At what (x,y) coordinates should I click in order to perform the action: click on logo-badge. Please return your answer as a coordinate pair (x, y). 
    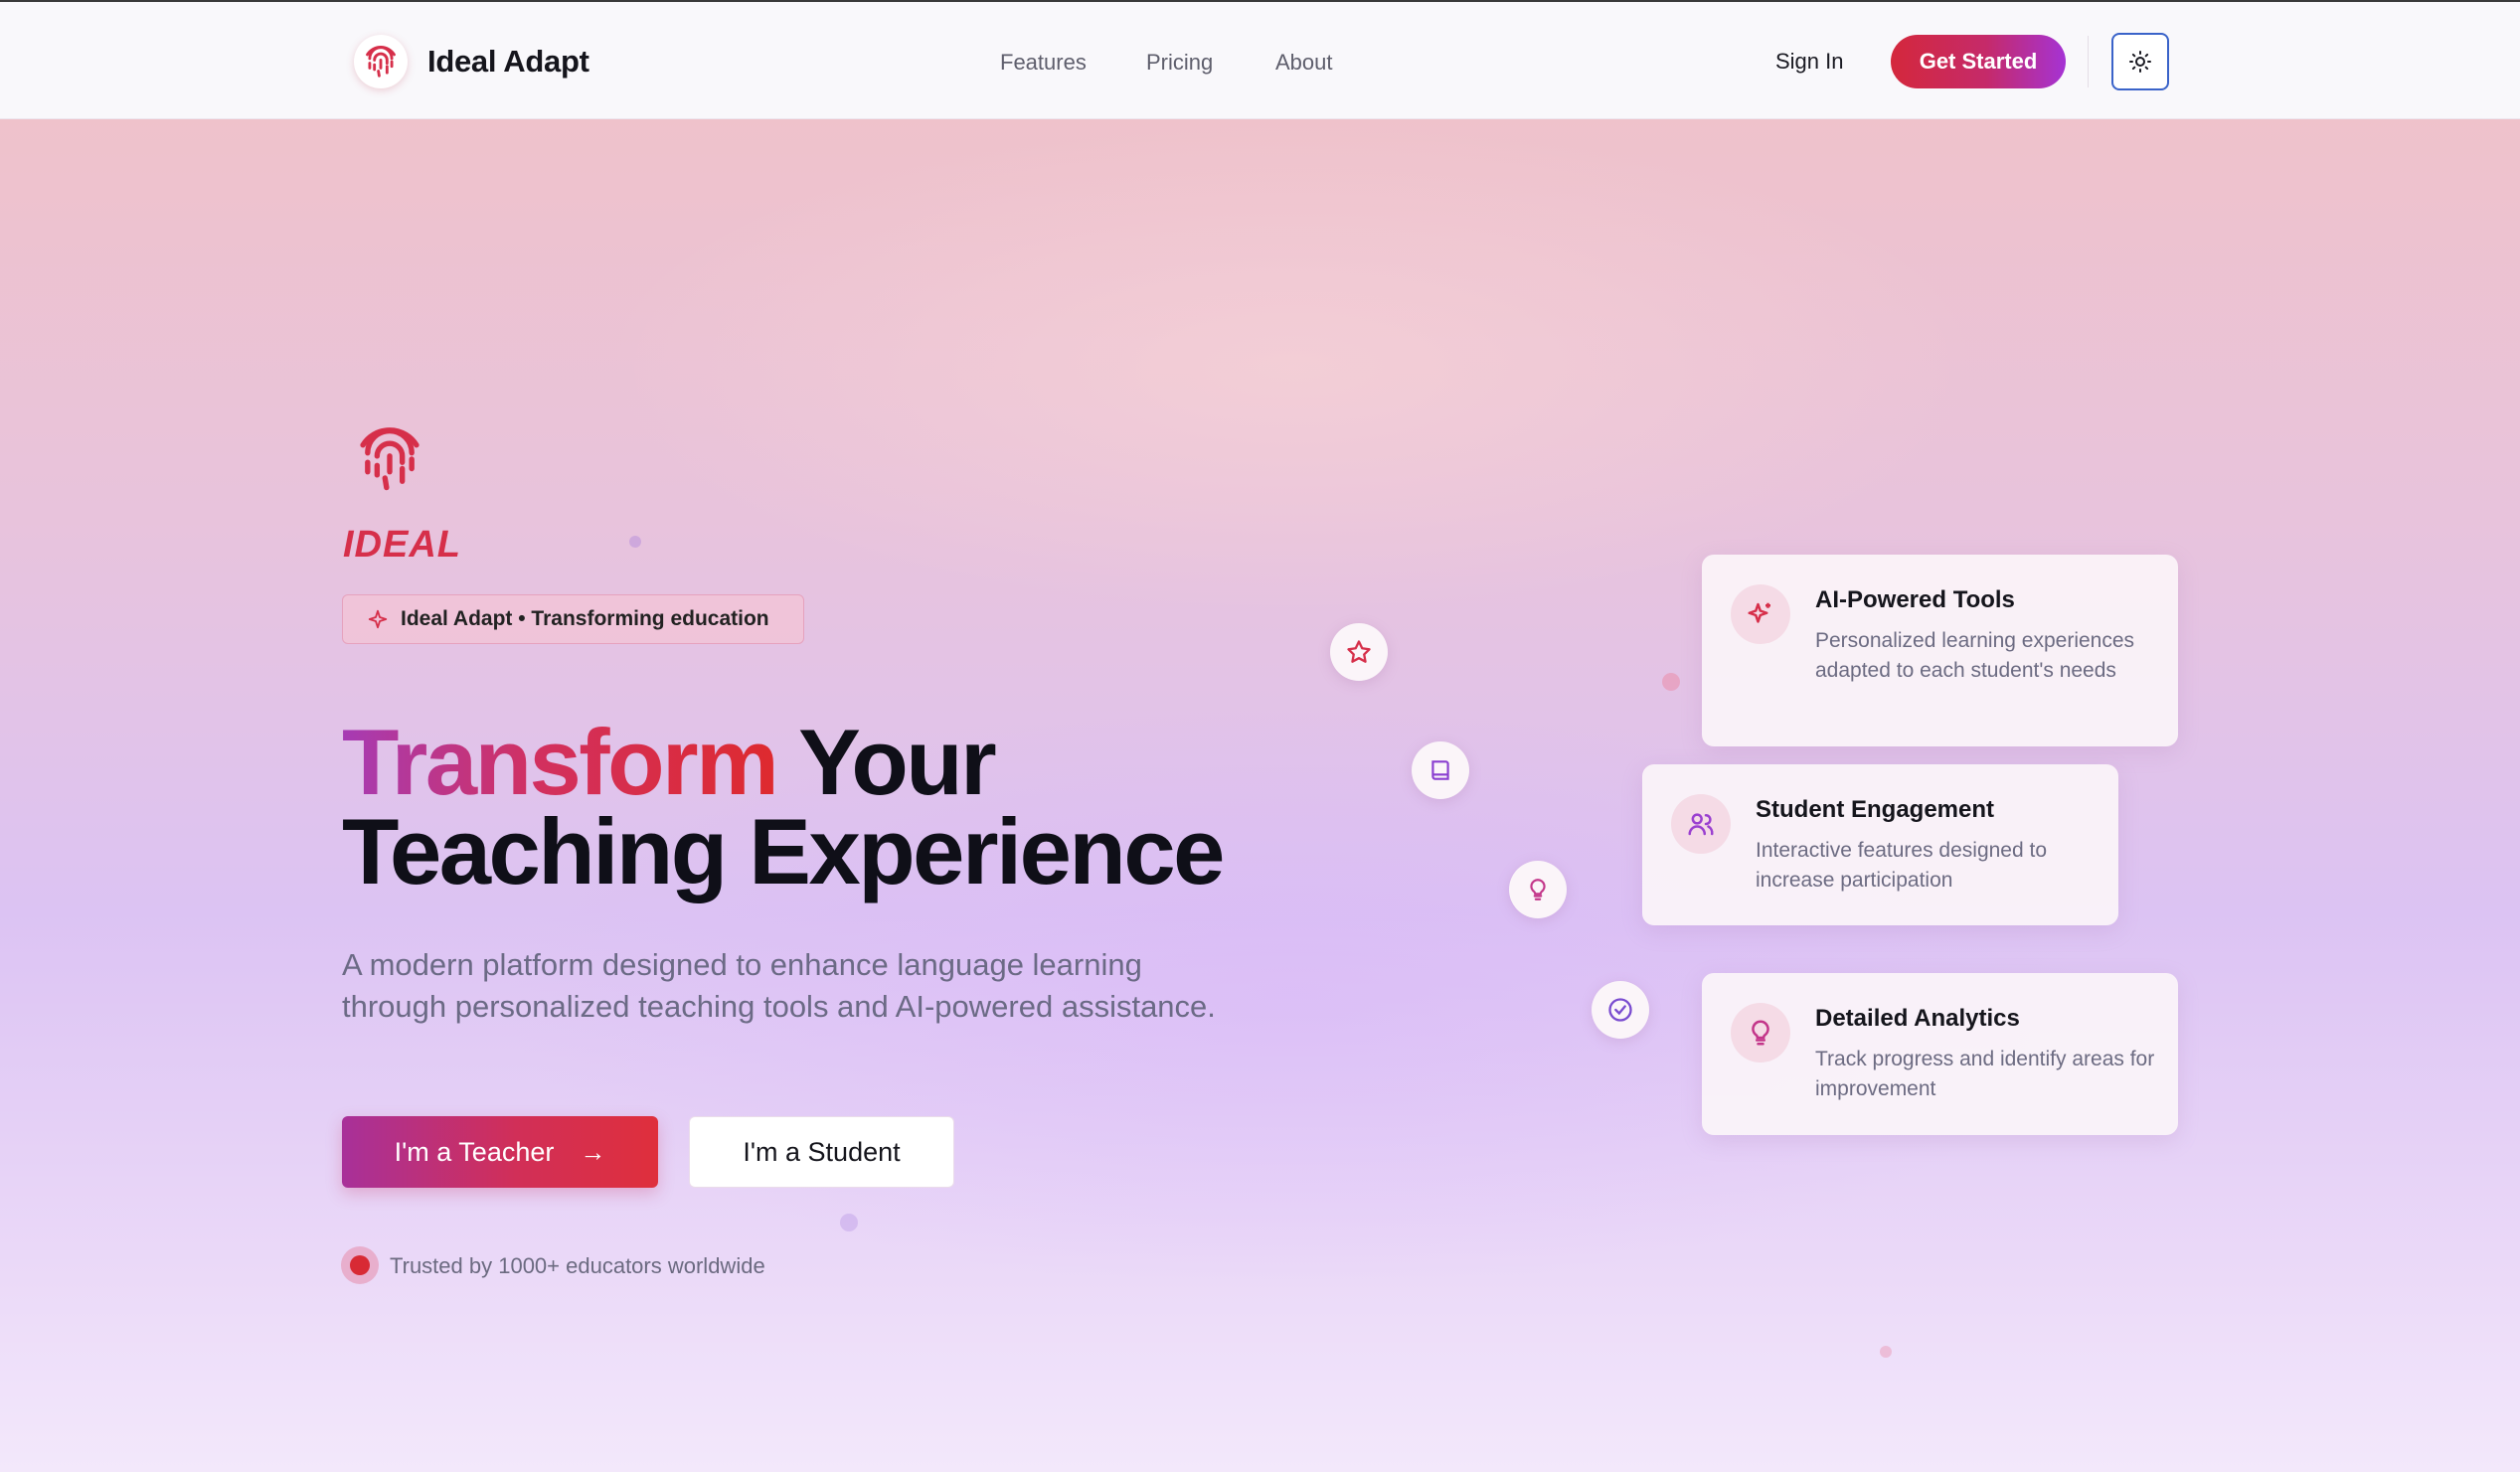
    Looking at the image, I should click on (381, 62).